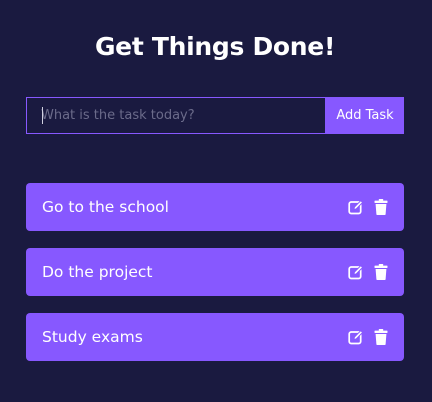 This screenshot has height=402, width=432. Describe the element at coordinates (97, 272) in the screenshot. I see `todo-text: Do the project` at that location.